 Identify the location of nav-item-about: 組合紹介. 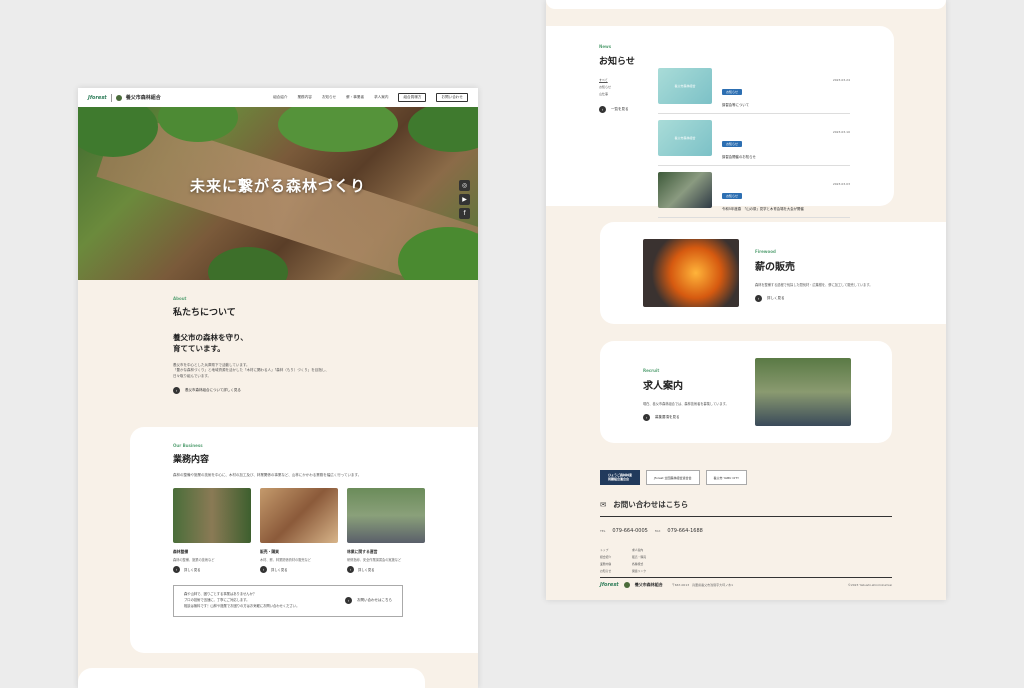
(280, 97).